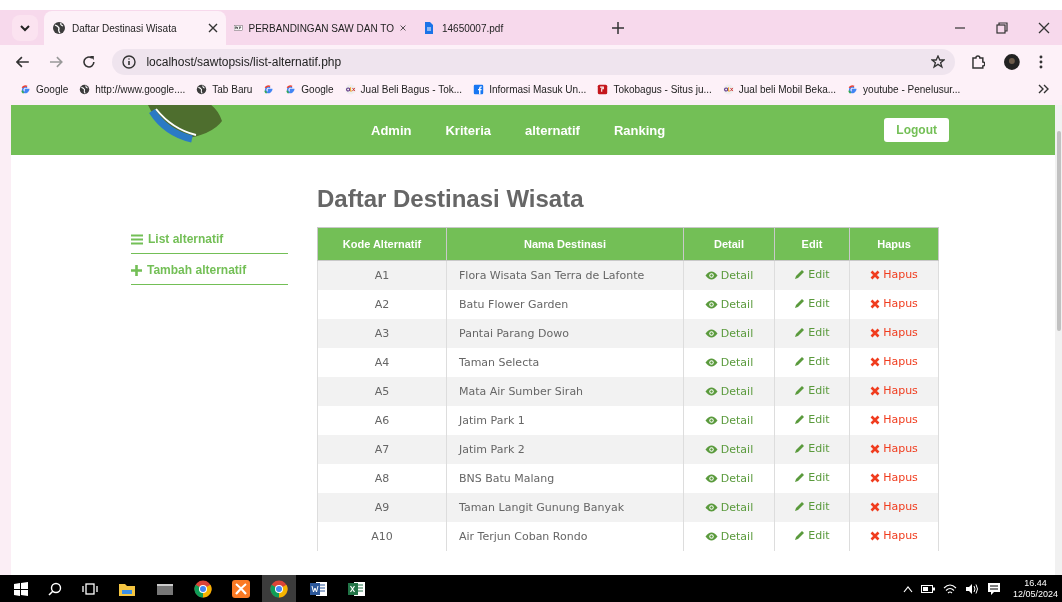 This screenshot has height=602, width=1062. Describe the element at coordinates (565, 507) in the screenshot. I see `table-cell: Taman Langit Gunung Banyak` at that location.